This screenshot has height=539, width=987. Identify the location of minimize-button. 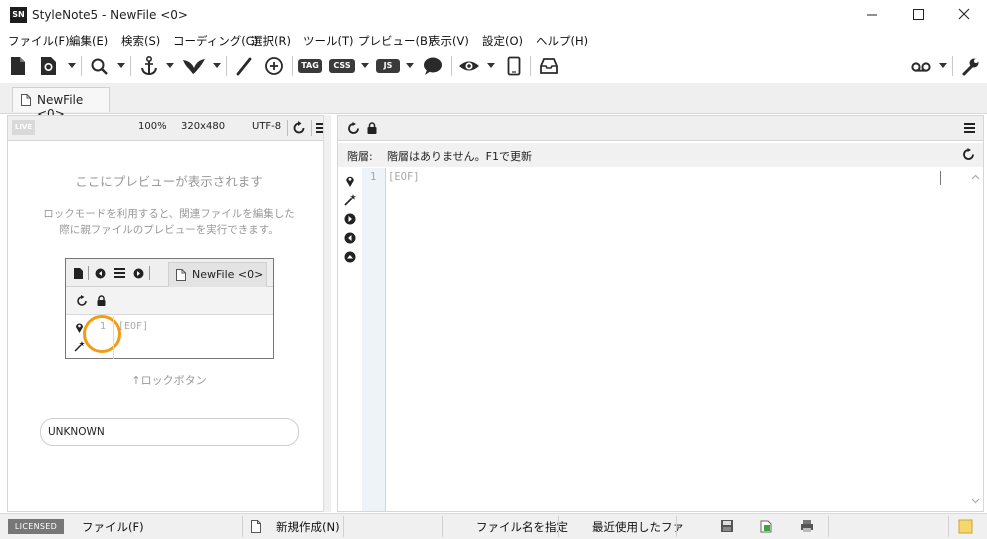
(872, 15).